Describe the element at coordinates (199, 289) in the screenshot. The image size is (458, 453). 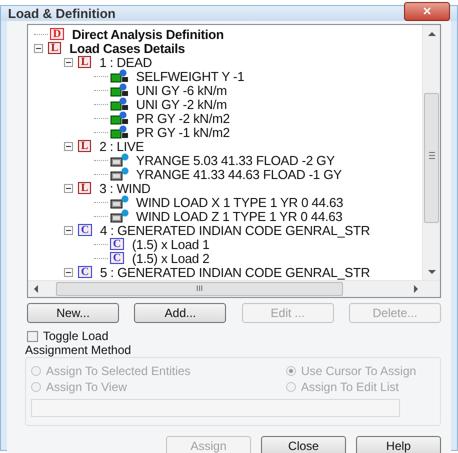
I see `scroll-thumb: III` at that location.